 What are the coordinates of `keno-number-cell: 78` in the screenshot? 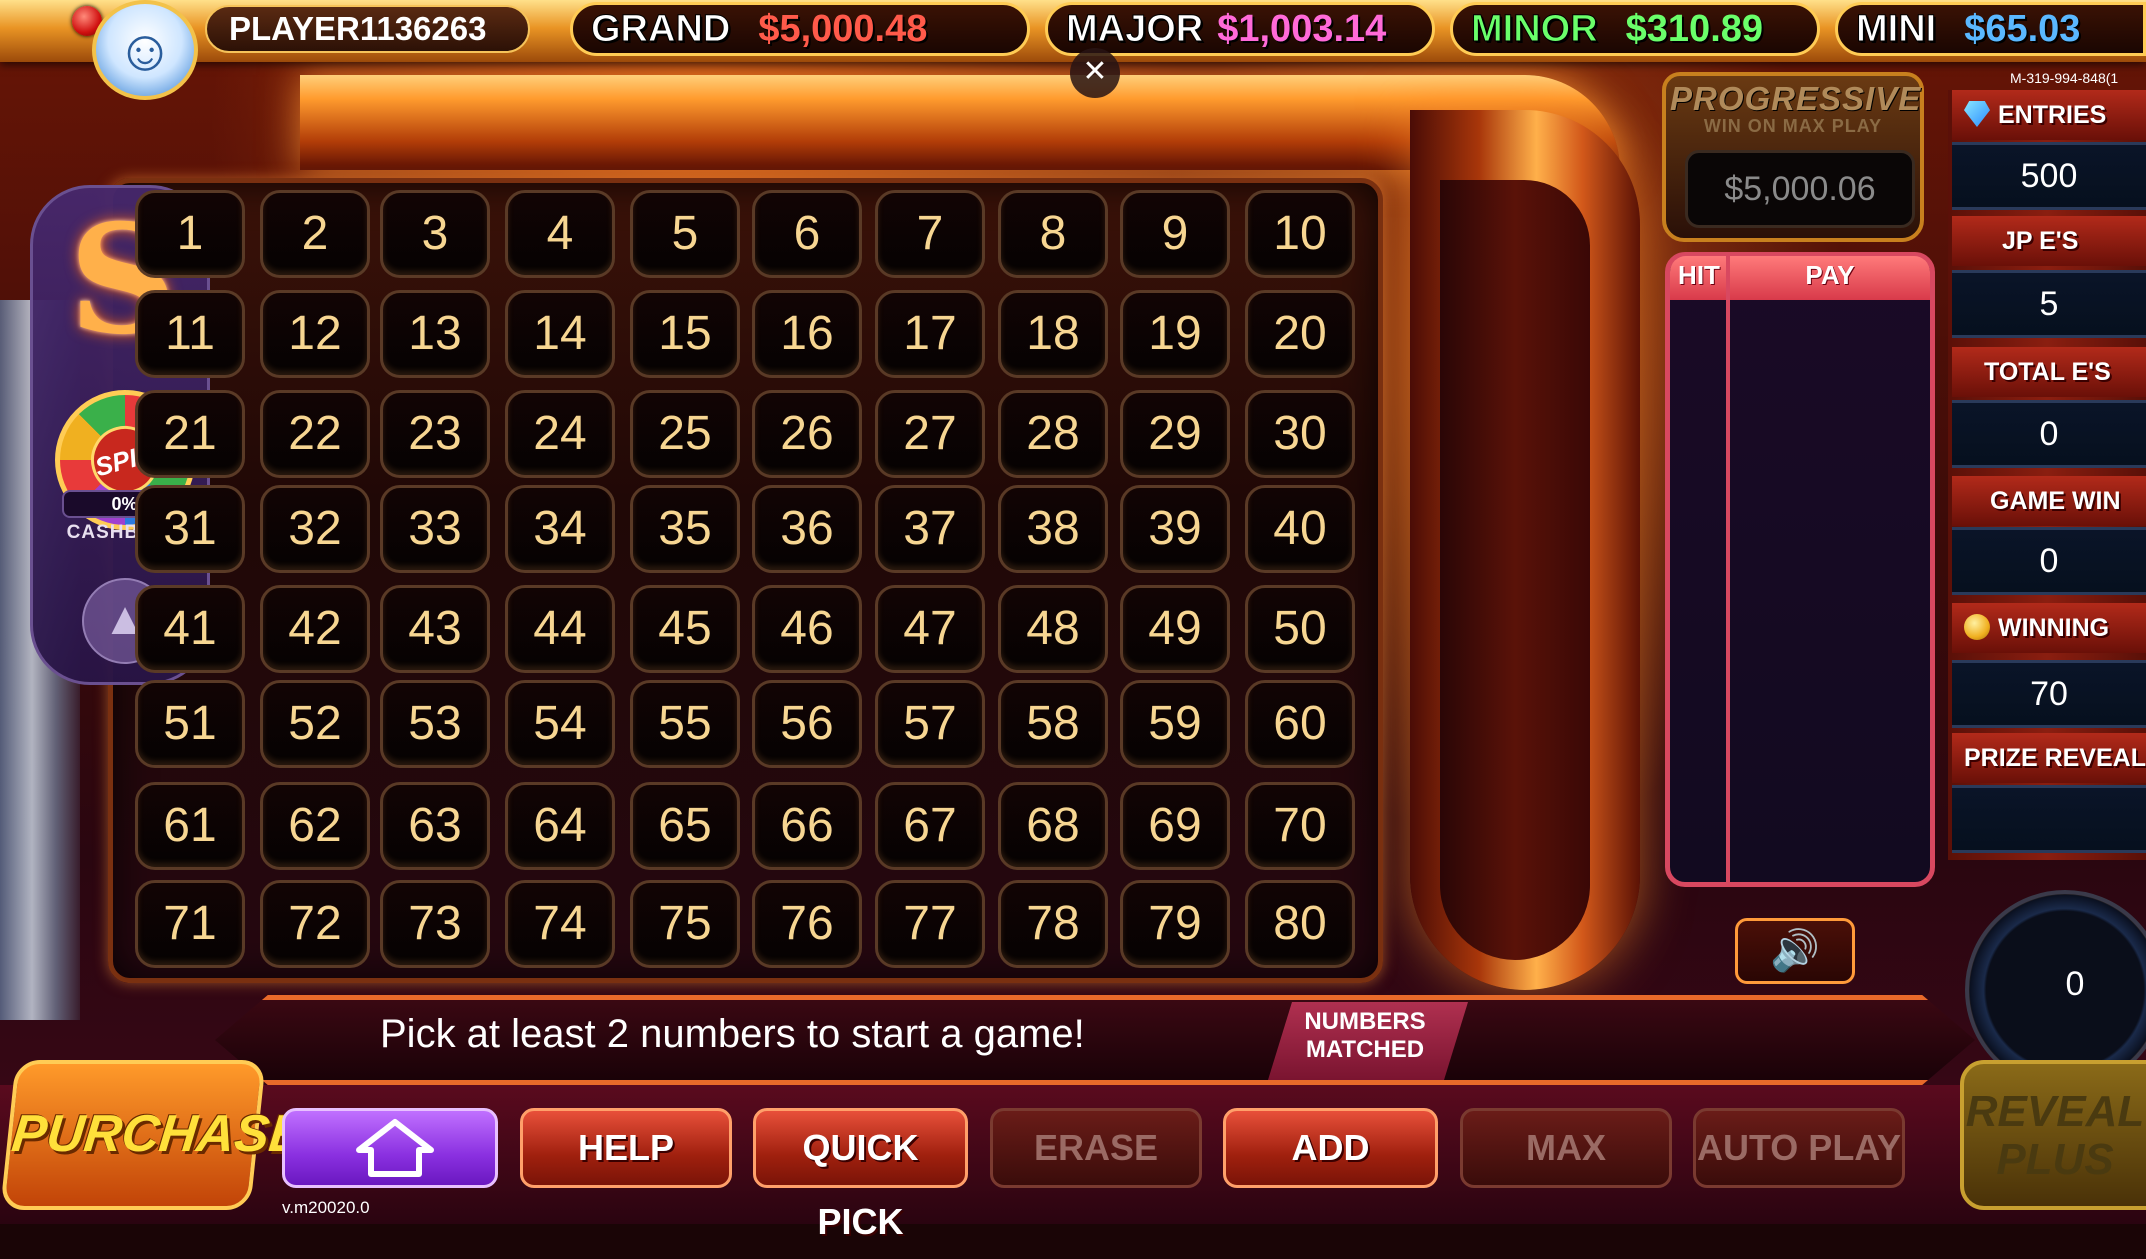 It's located at (1053, 924).